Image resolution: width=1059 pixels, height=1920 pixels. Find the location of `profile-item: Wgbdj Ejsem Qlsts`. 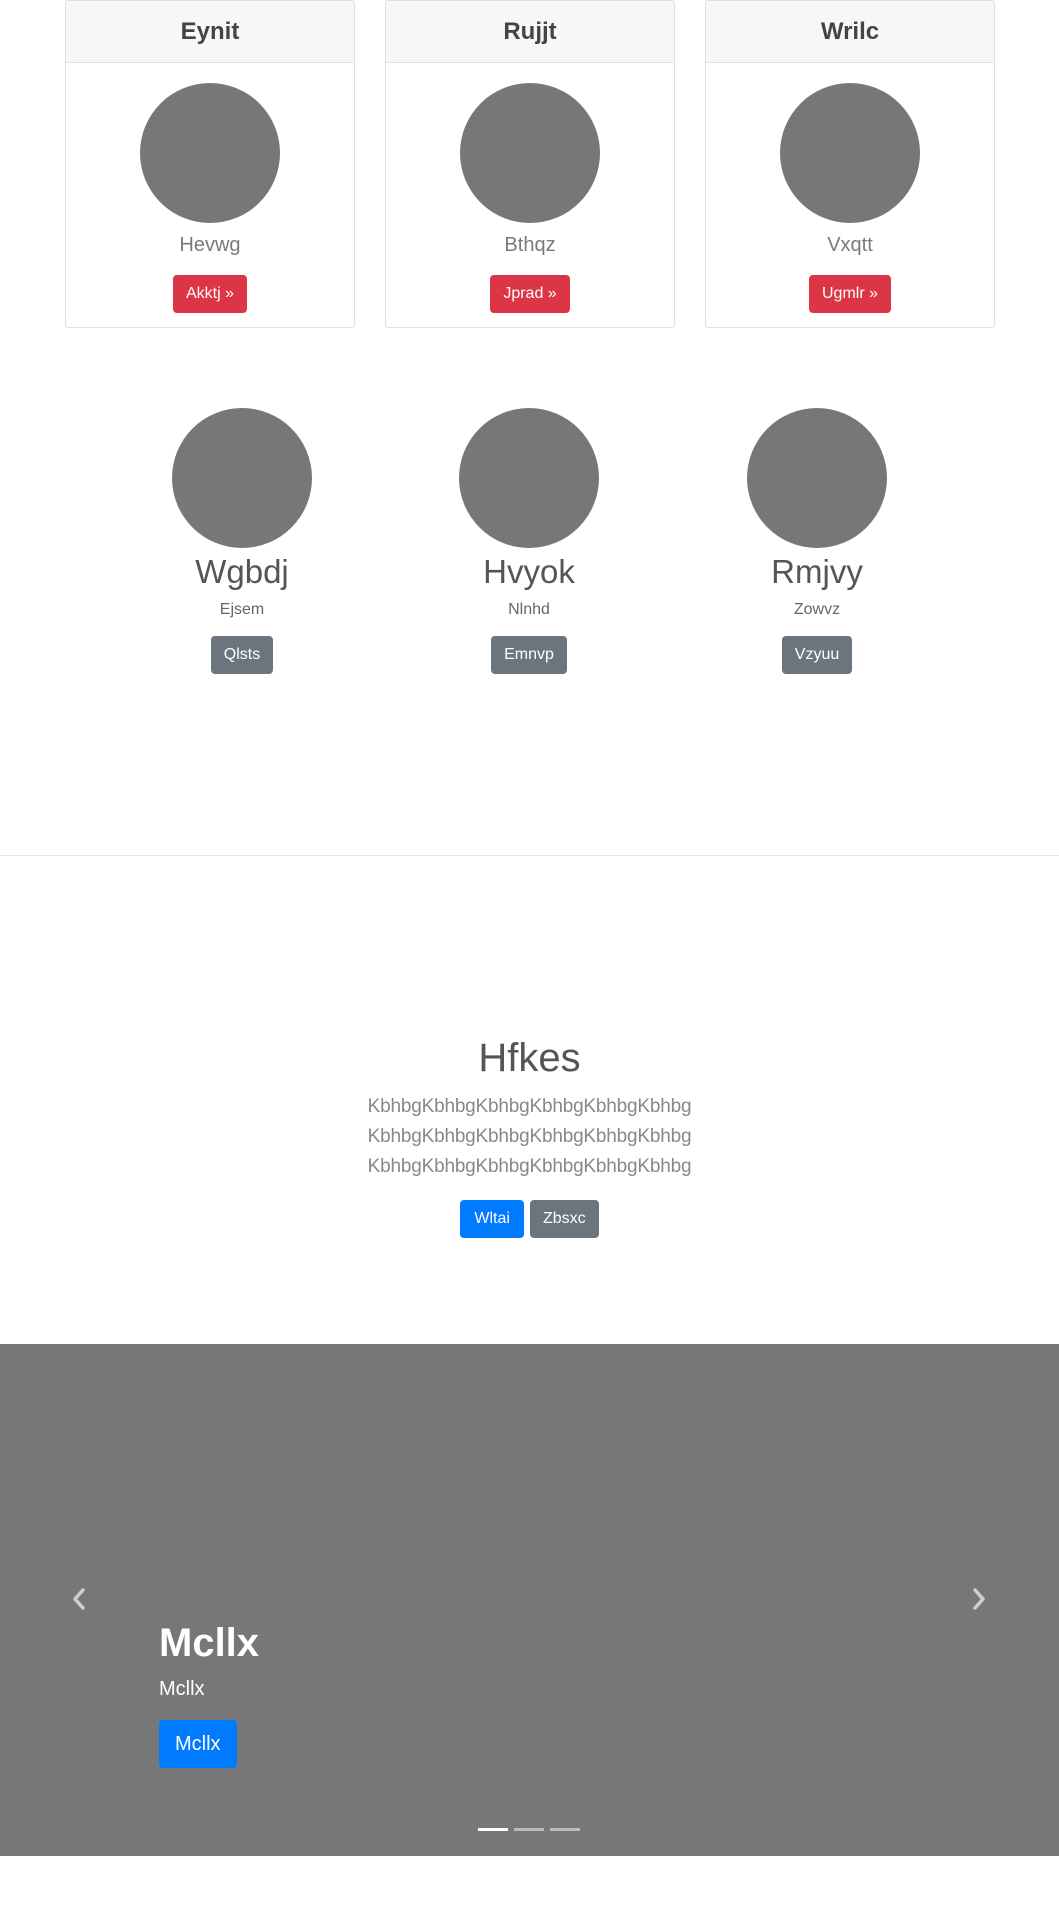

profile-item: Wgbdj Ejsem Qlsts is located at coordinates (242, 541).